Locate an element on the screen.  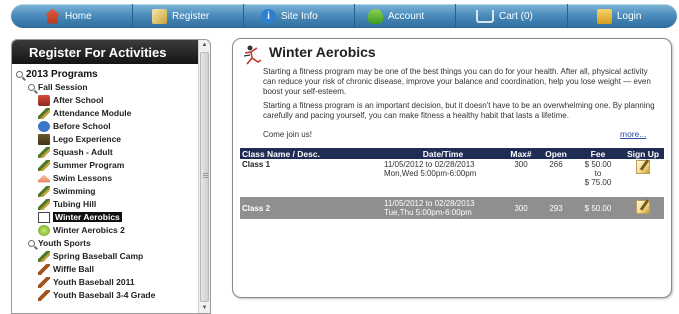
nav-site-info: i Site Info is located at coordinates (289, 16).